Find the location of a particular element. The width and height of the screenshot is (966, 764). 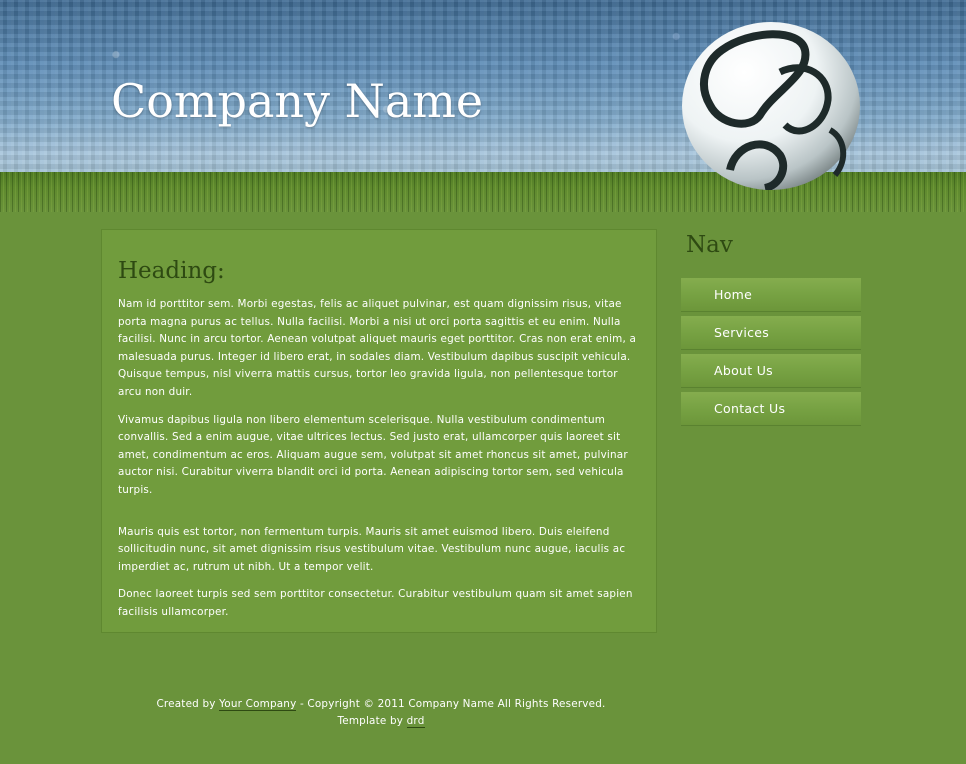

nav-item-about-us: About Us is located at coordinates (771, 371).